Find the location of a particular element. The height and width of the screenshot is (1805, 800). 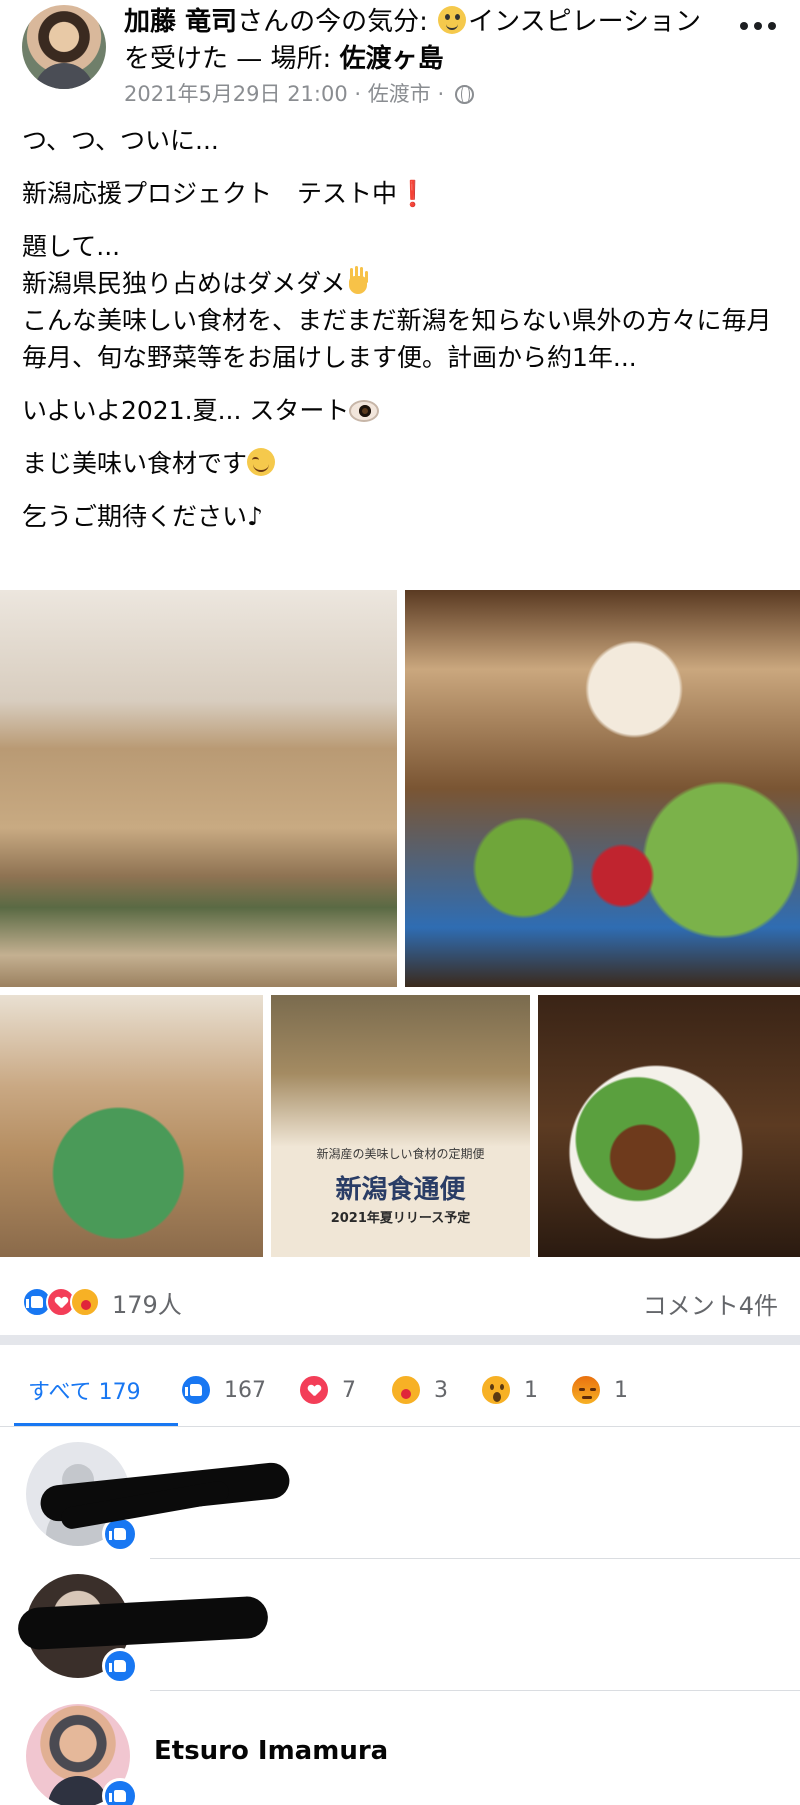

tab-all: すべて 179 is located at coordinates (84, 1390).